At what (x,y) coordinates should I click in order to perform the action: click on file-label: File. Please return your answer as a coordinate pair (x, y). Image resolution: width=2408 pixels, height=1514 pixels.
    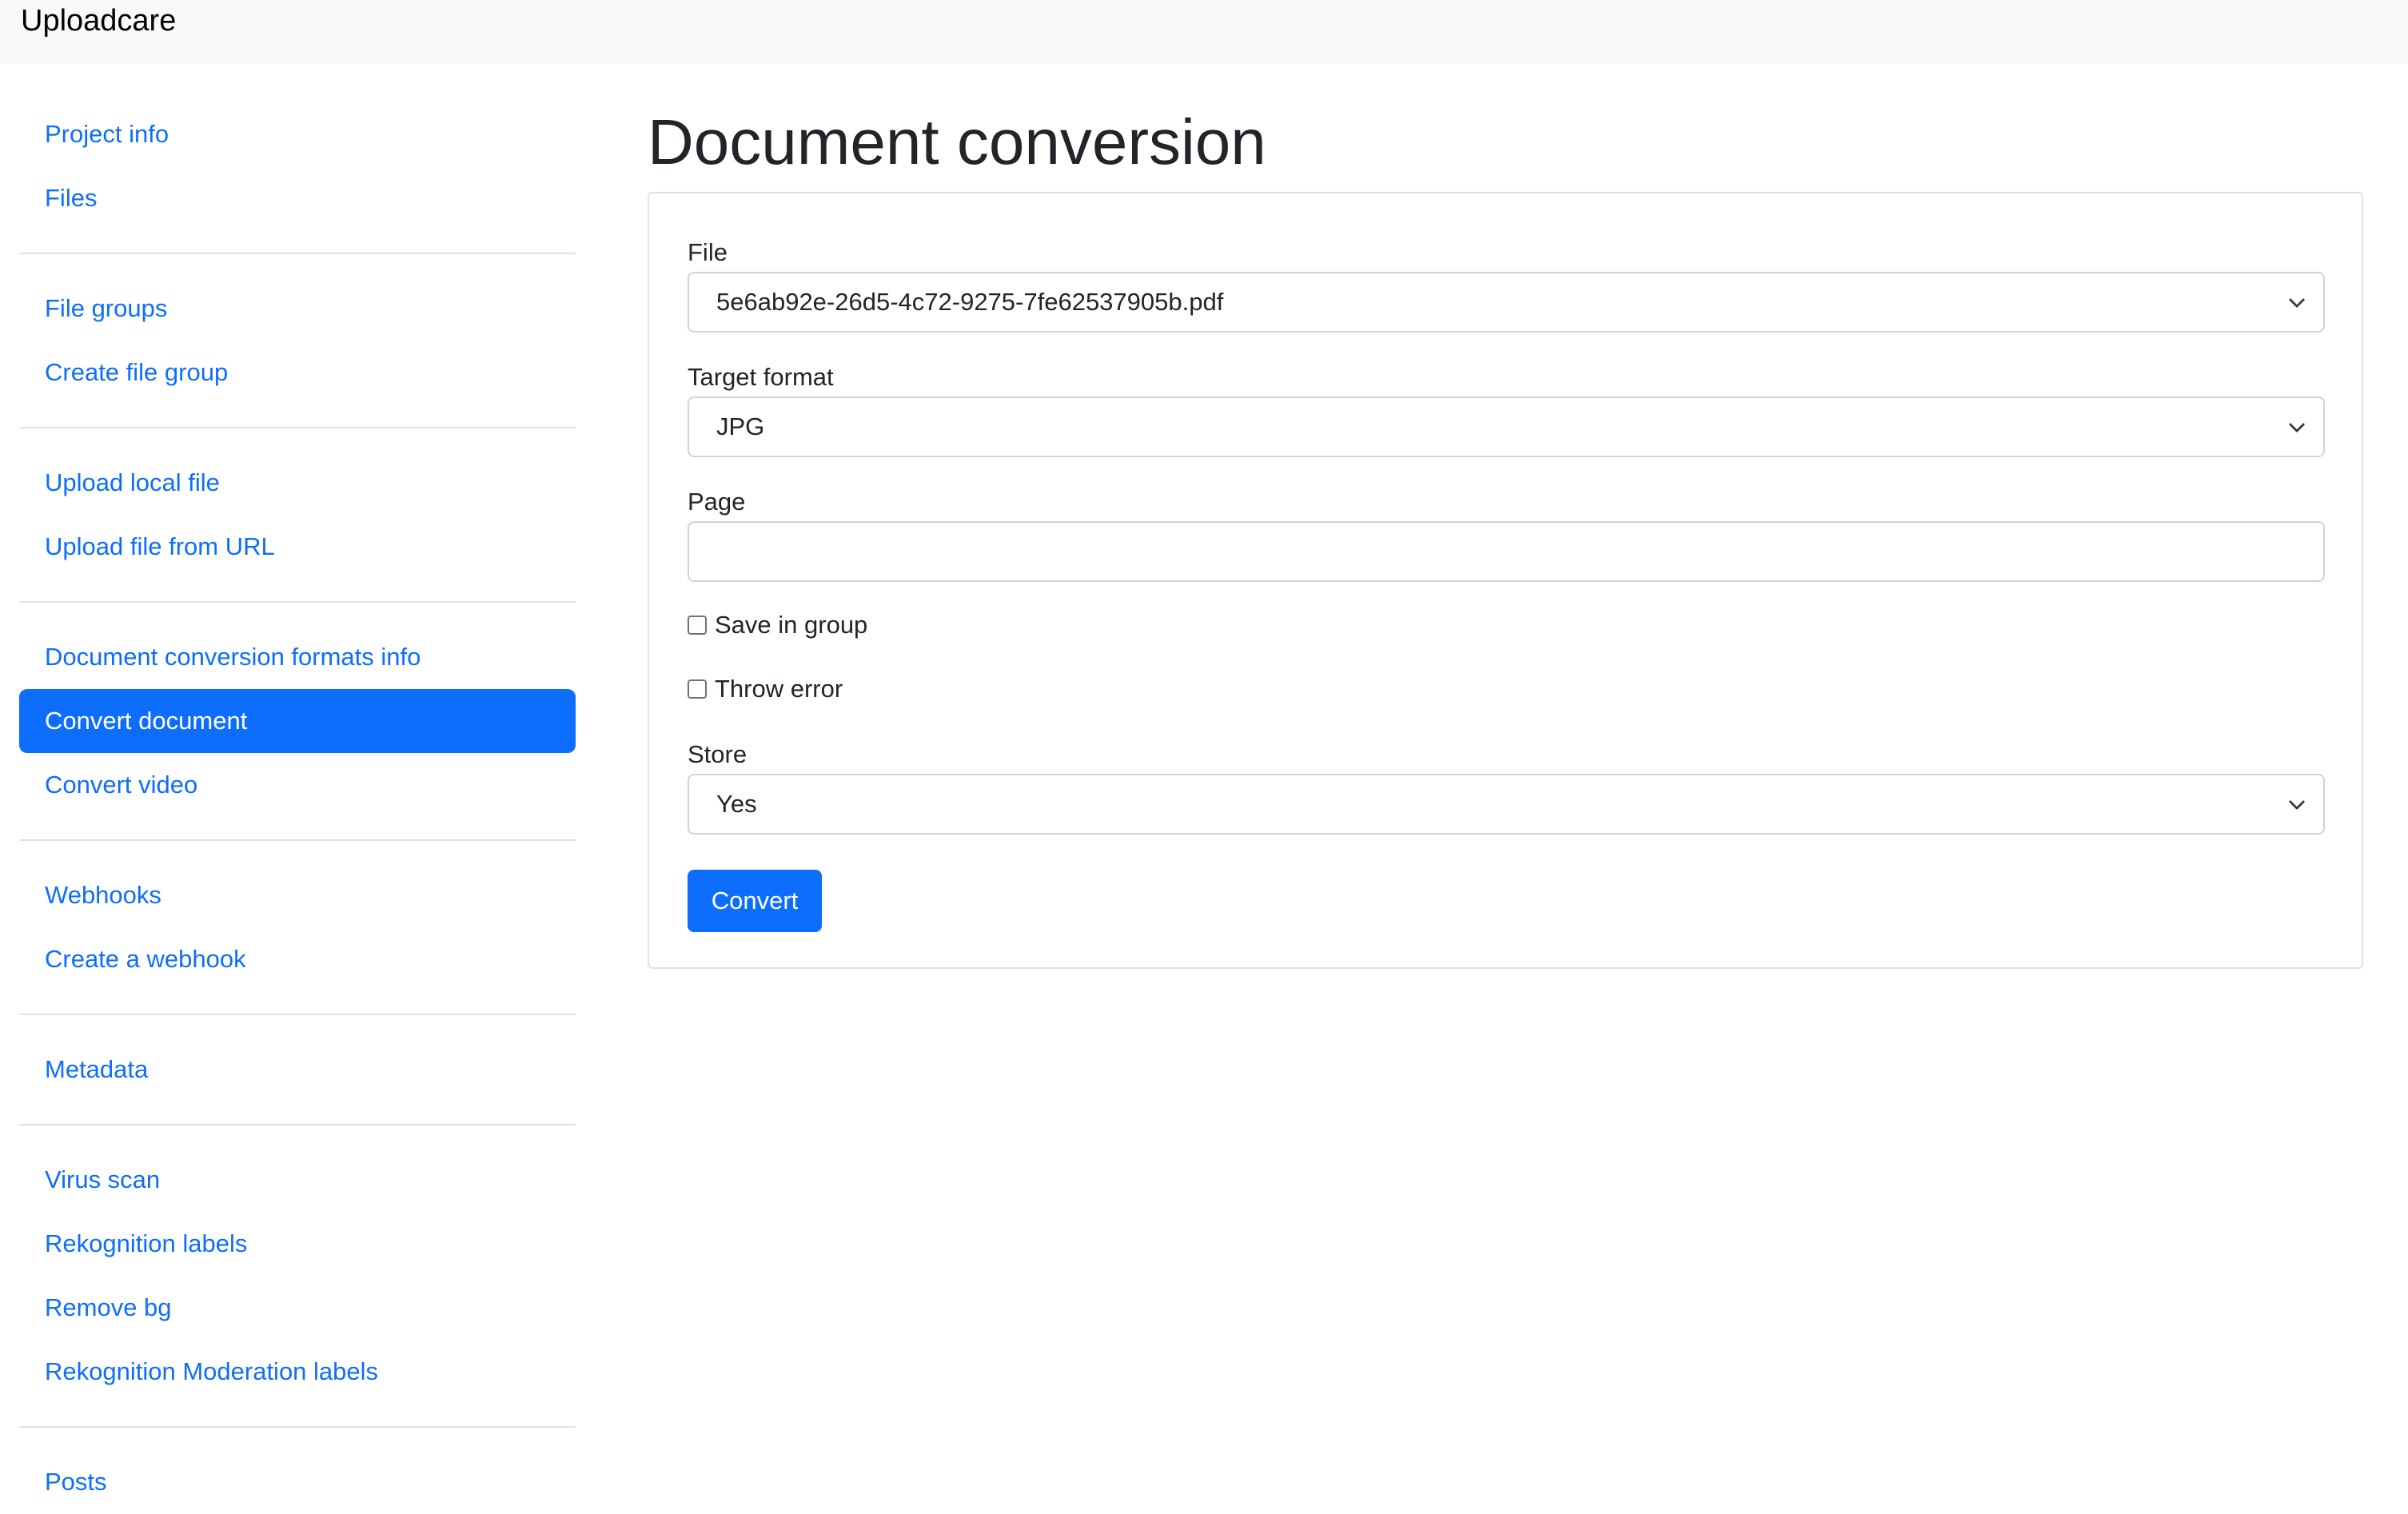
    Looking at the image, I should click on (708, 252).